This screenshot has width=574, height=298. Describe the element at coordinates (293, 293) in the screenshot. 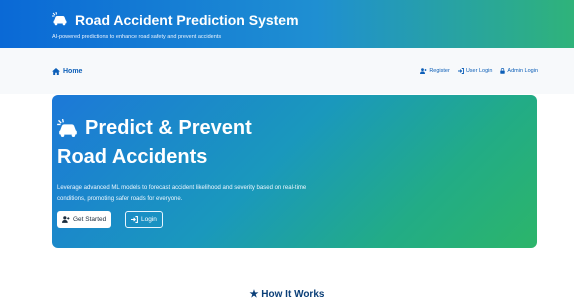

I see `how-it-works-label: How It Works` at that location.